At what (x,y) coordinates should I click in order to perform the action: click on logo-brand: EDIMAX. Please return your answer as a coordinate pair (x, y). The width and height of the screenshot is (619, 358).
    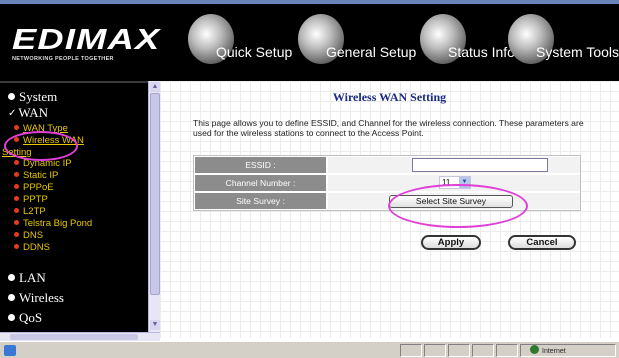
    Looking at the image, I should click on (86, 40).